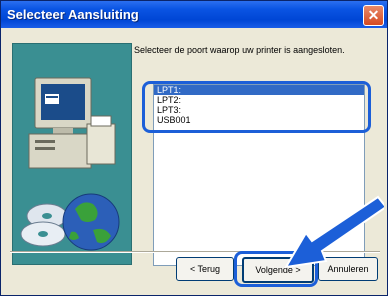 Image resolution: width=388 pixels, height=296 pixels. Describe the element at coordinates (194, 14) in the screenshot. I see `title-bar: Selecteer Aansluiting ✕` at that location.